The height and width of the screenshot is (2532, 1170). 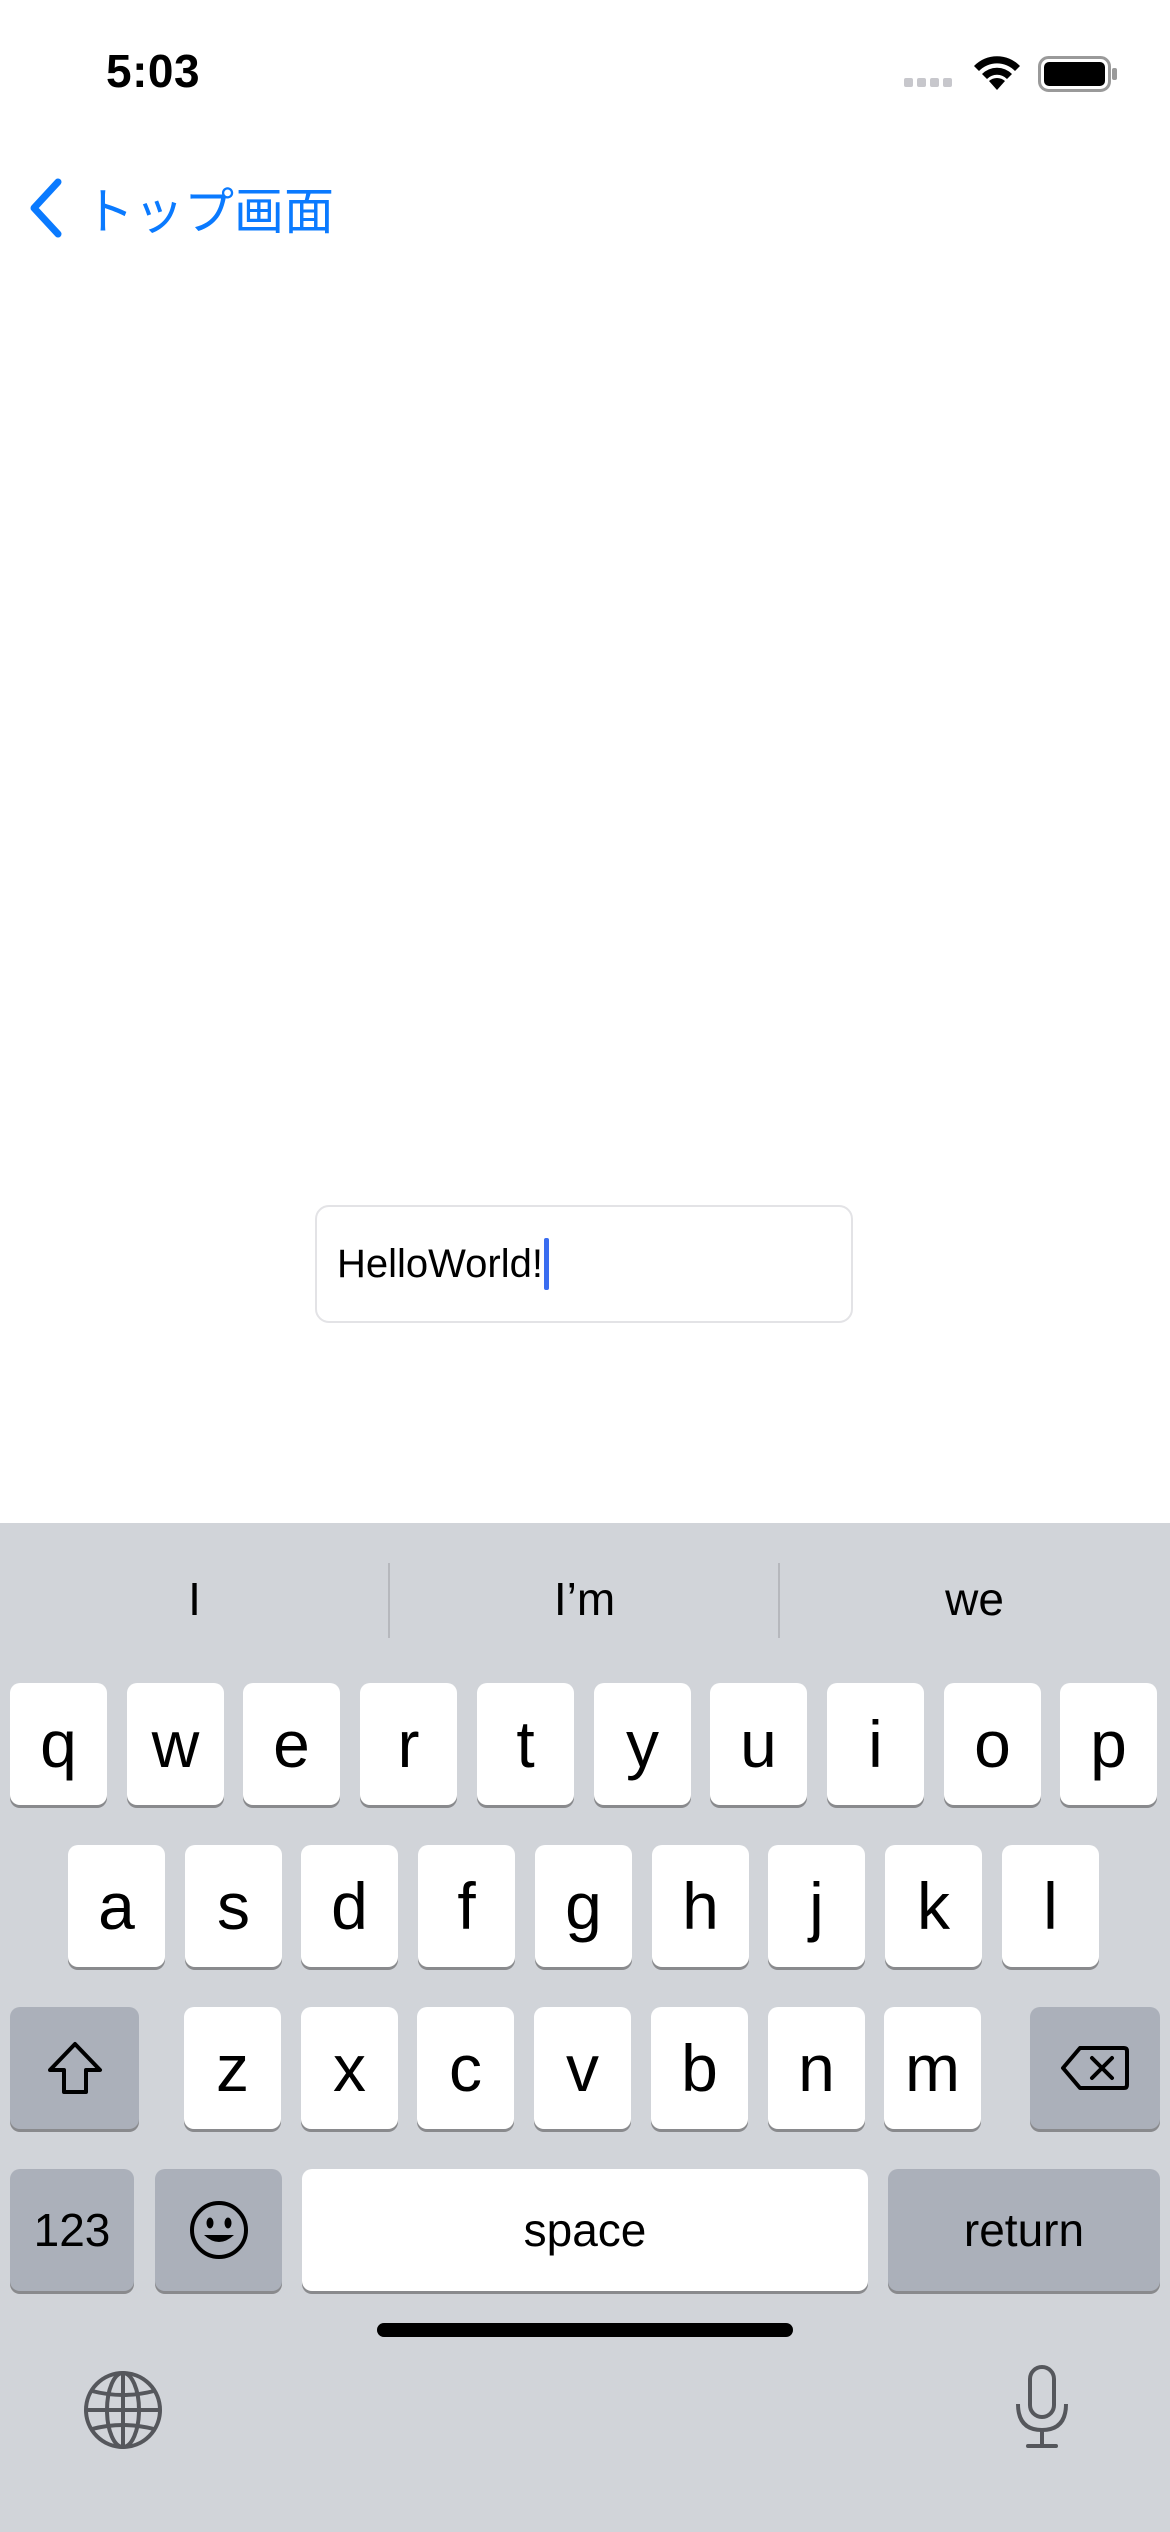 I want to click on key-z: z, so click(x=232, y=2068).